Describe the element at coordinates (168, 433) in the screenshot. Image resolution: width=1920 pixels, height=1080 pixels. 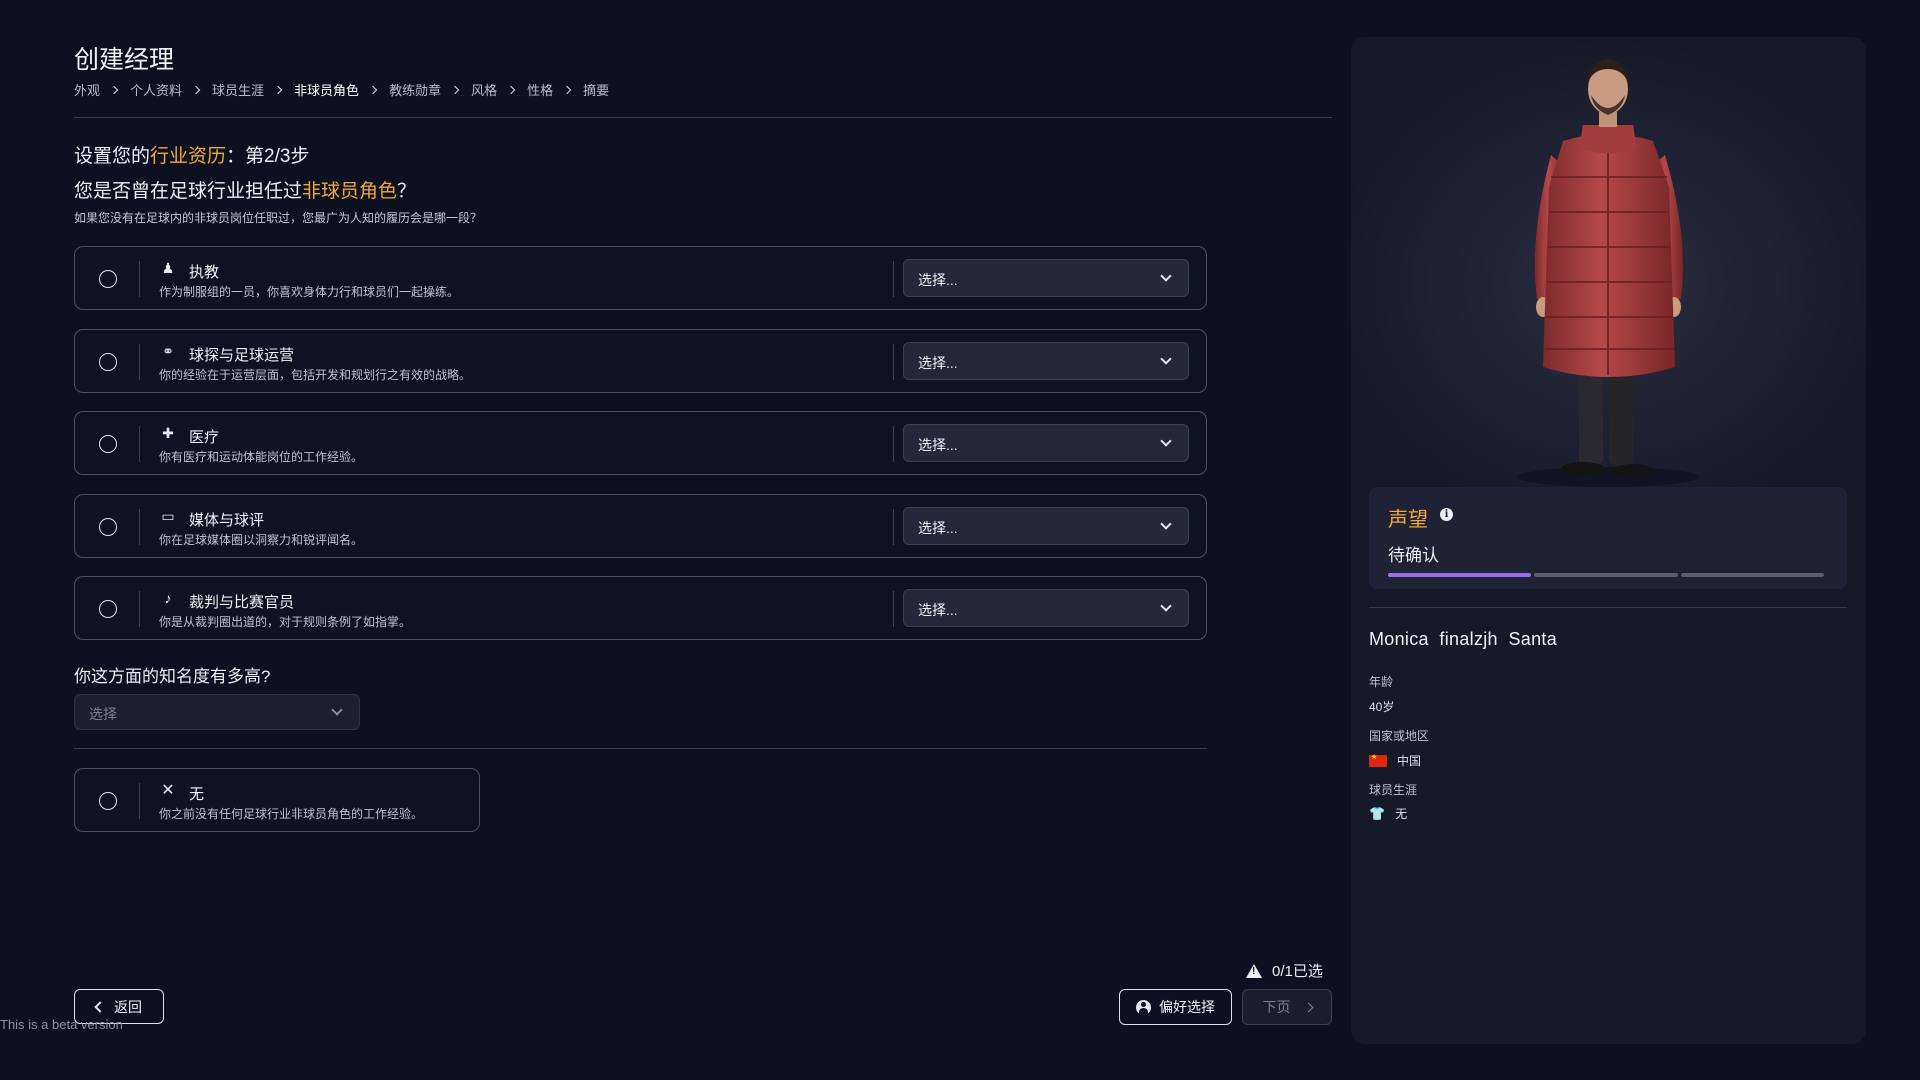
I see `medical-kit-icon: ✚` at that location.